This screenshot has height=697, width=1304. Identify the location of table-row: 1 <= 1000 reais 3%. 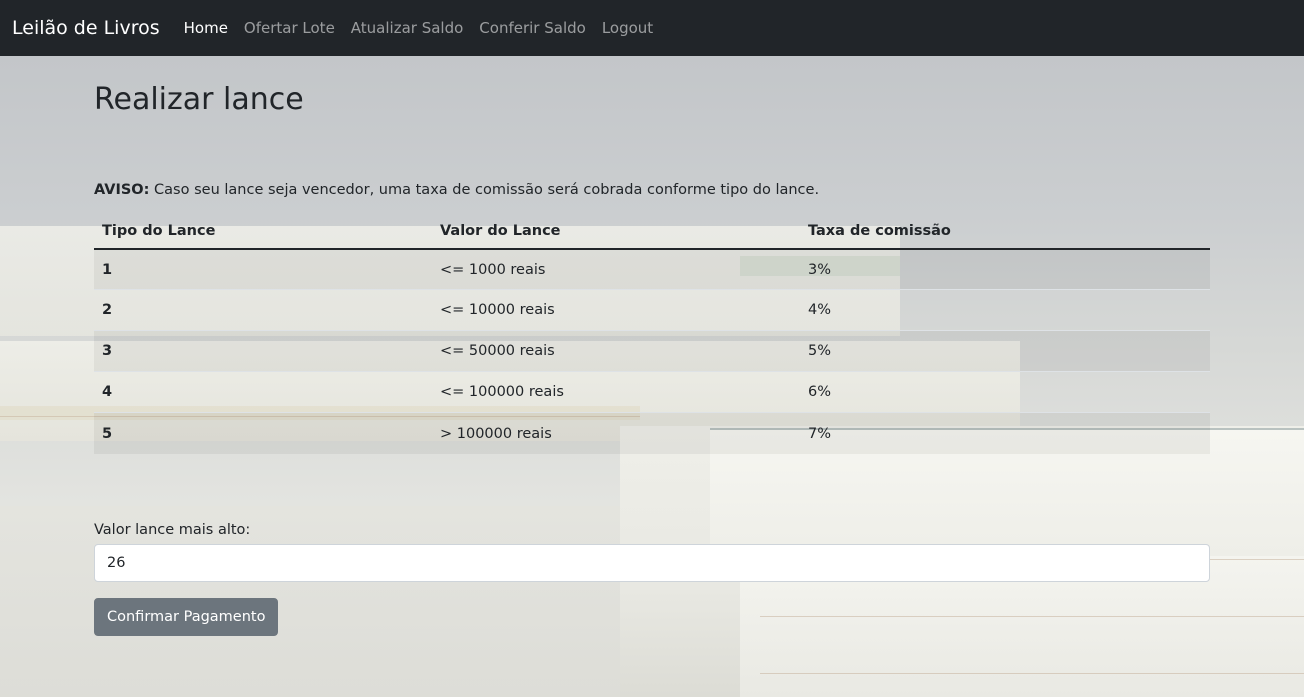
(652, 269).